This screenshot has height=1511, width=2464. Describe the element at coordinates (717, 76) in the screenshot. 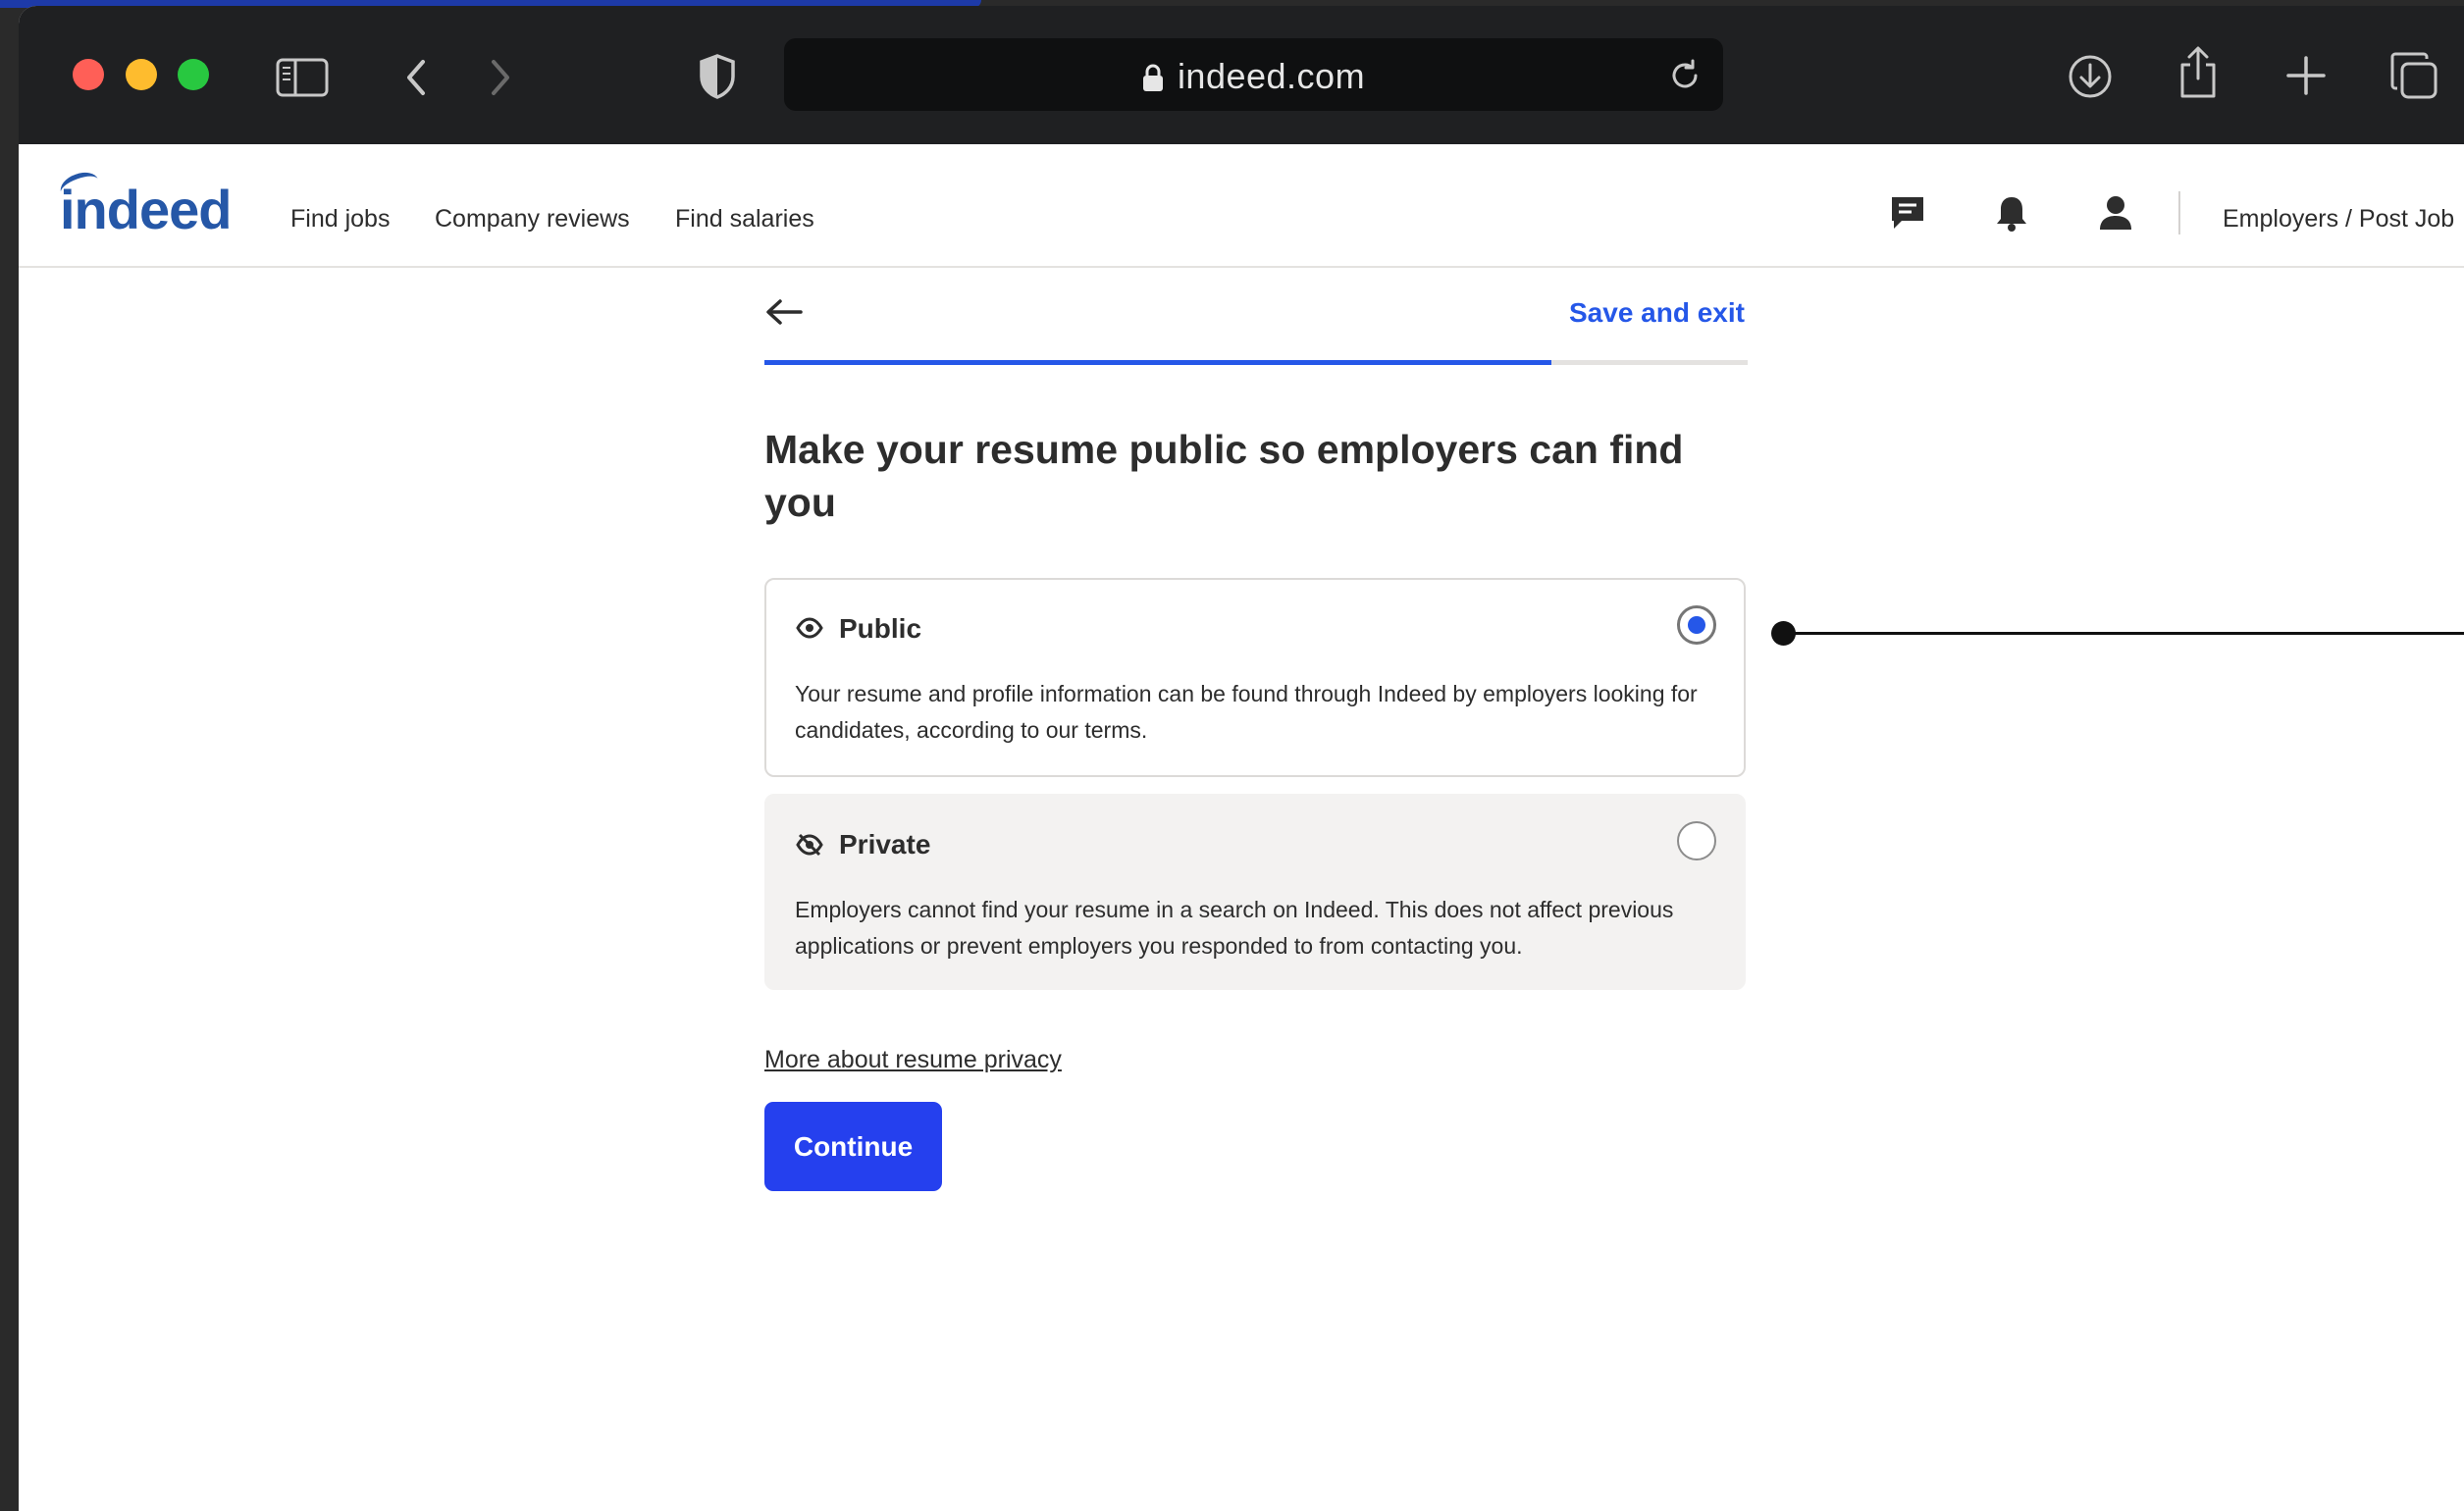

I see `privacy-shield-icon` at that location.